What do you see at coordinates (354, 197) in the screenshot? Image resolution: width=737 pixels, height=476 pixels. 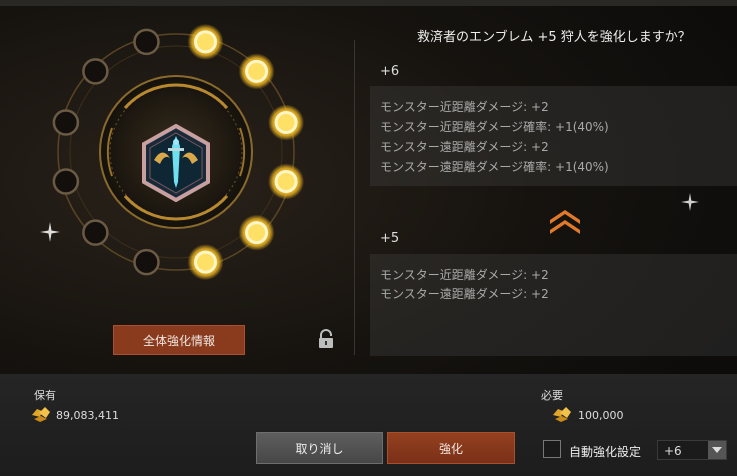 I see `panel-divider` at bounding box center [354, 197].